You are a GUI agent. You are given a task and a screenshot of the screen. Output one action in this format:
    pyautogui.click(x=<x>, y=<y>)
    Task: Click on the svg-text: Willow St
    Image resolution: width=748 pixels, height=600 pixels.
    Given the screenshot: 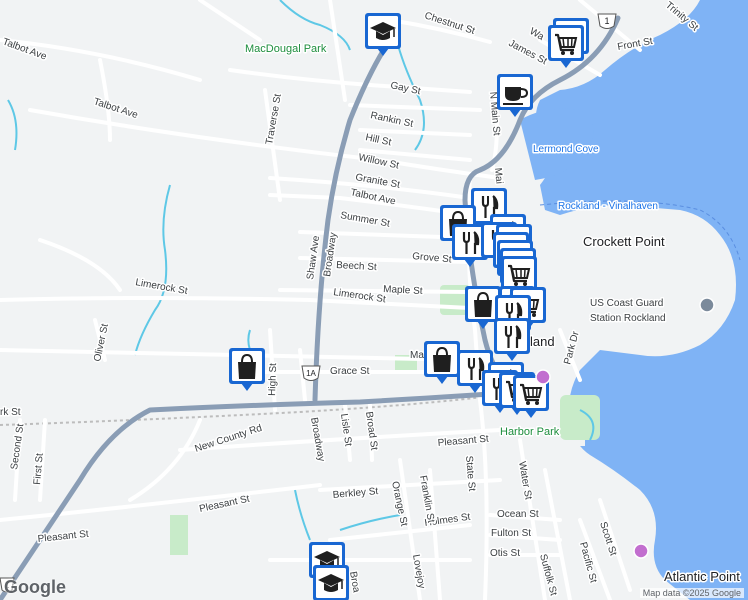 What is the action you would take?
    pyautogui.click(x=378, y=161)
    